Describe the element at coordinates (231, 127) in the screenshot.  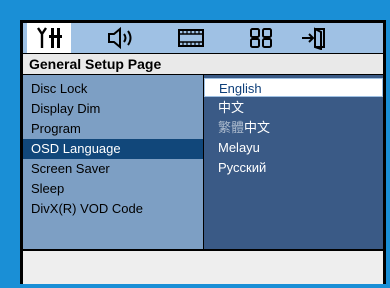
I see `option-traditional-prefix: 繁體` at that location.